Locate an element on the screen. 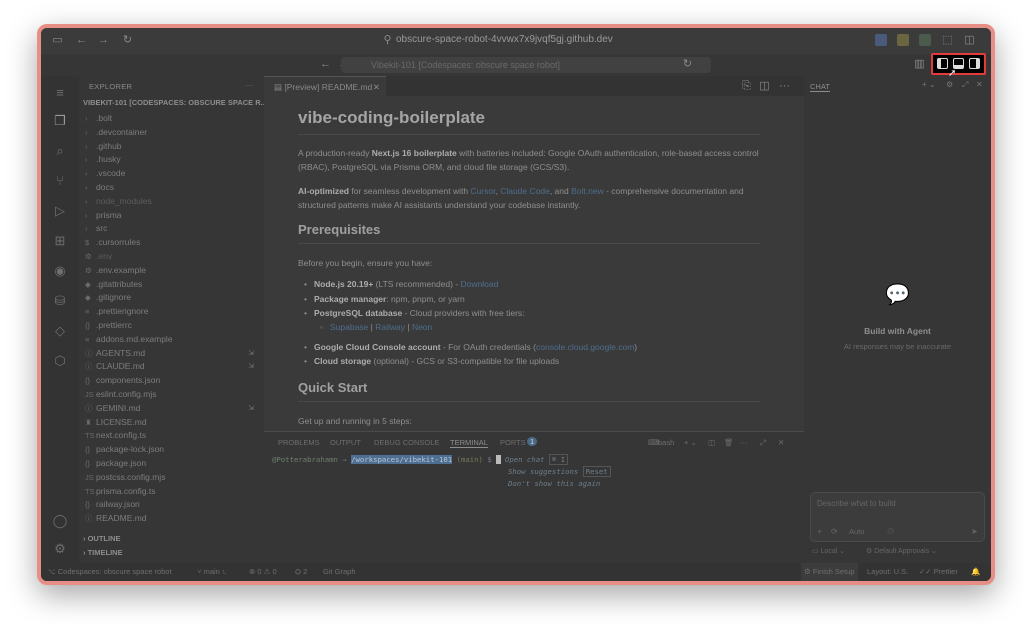 Image resolution: width=1024 pixels, height=625 pixels. approvals-selector: ⚙ Default Approvals ⌄ is located at coordinates (901, 551).